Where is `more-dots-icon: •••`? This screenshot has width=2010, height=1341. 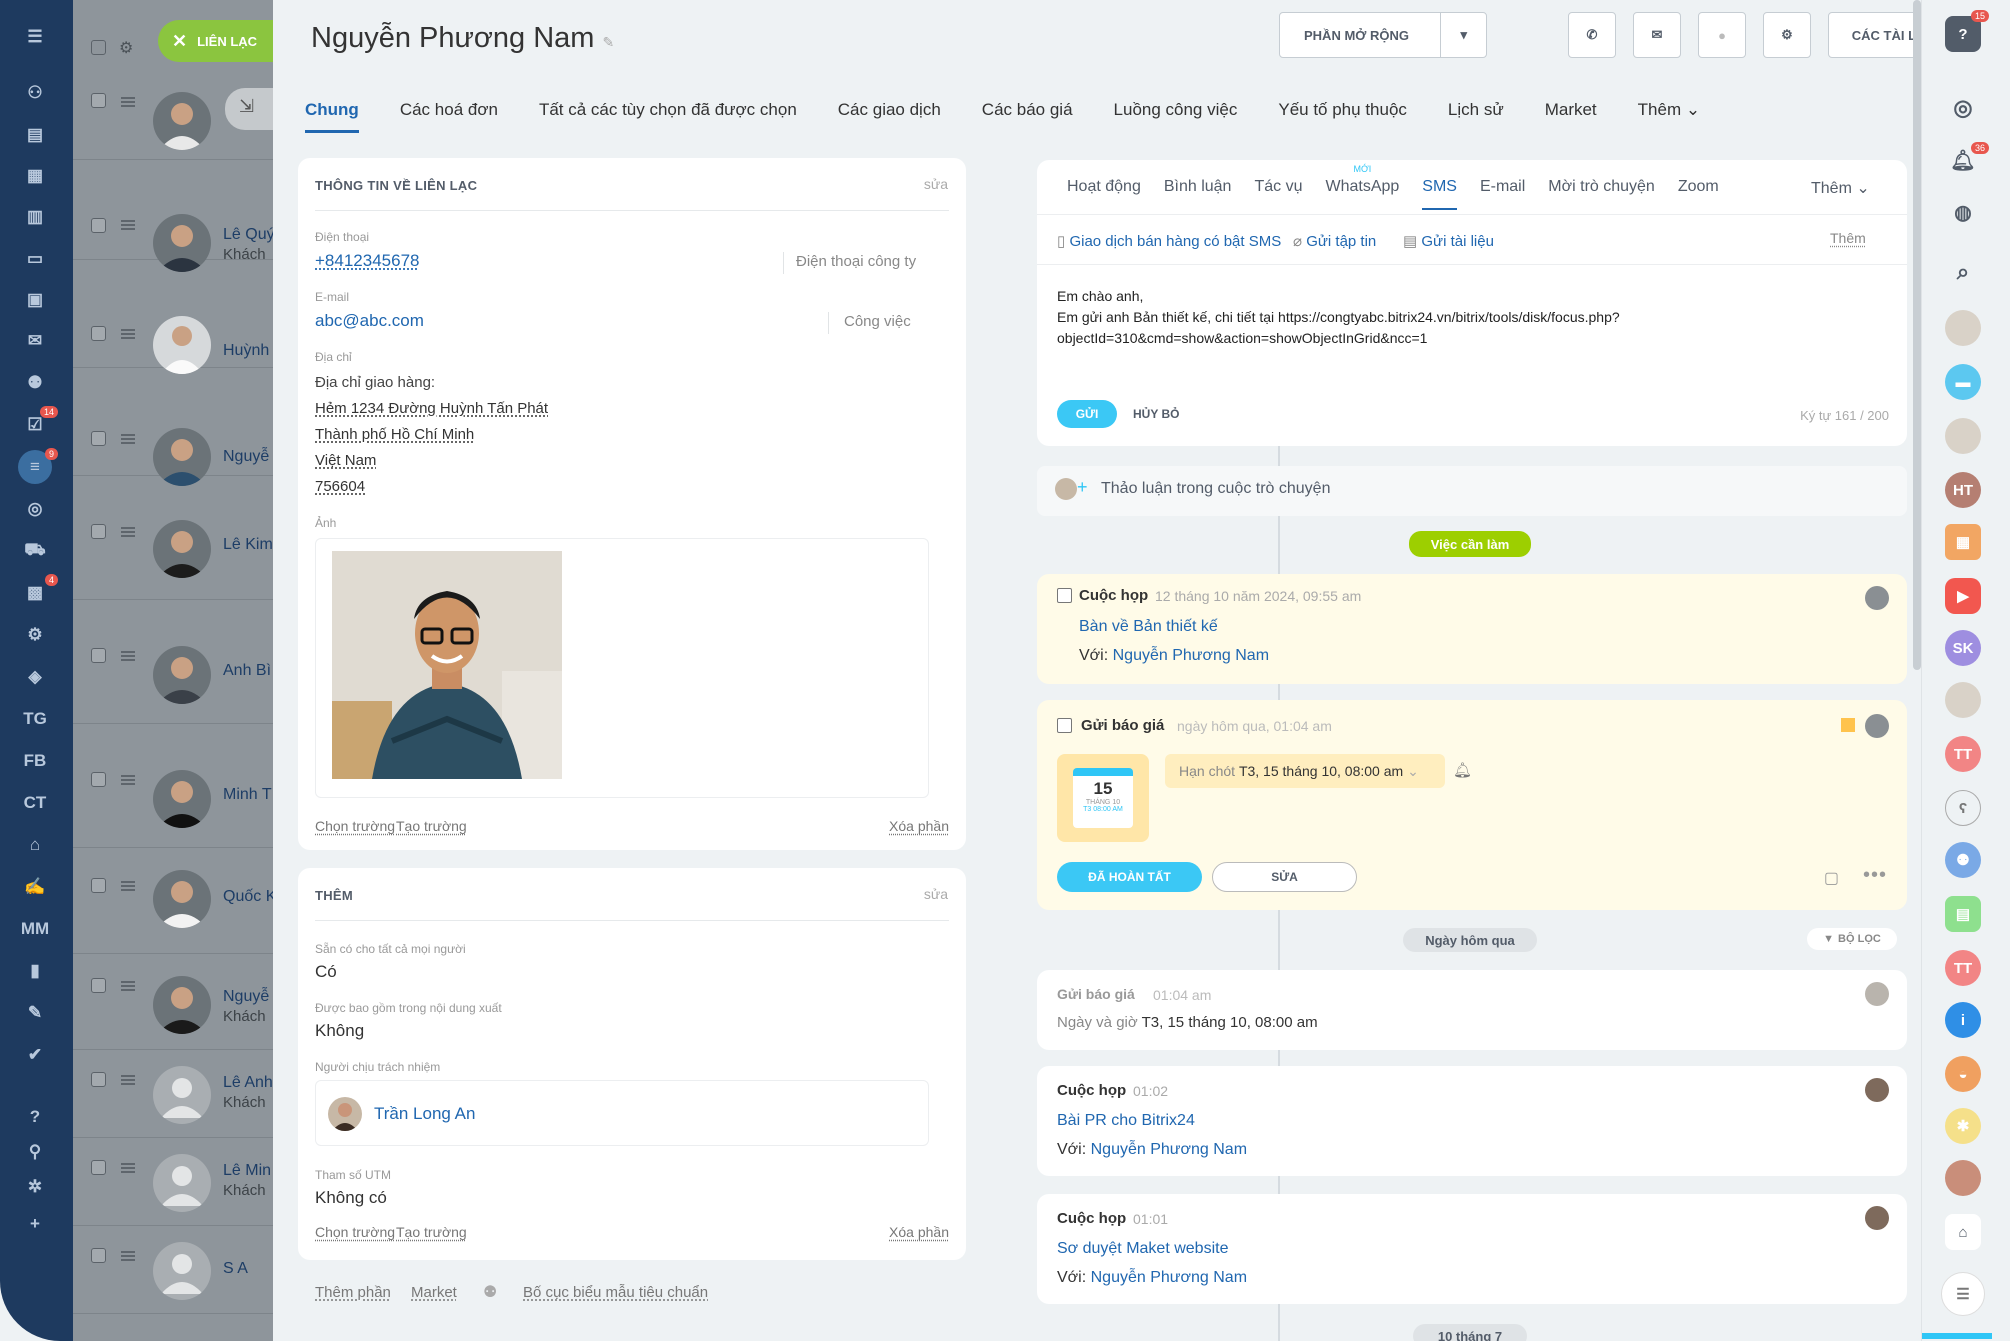
more-dots-icon: ••• is located at coordinates (1875, 875).